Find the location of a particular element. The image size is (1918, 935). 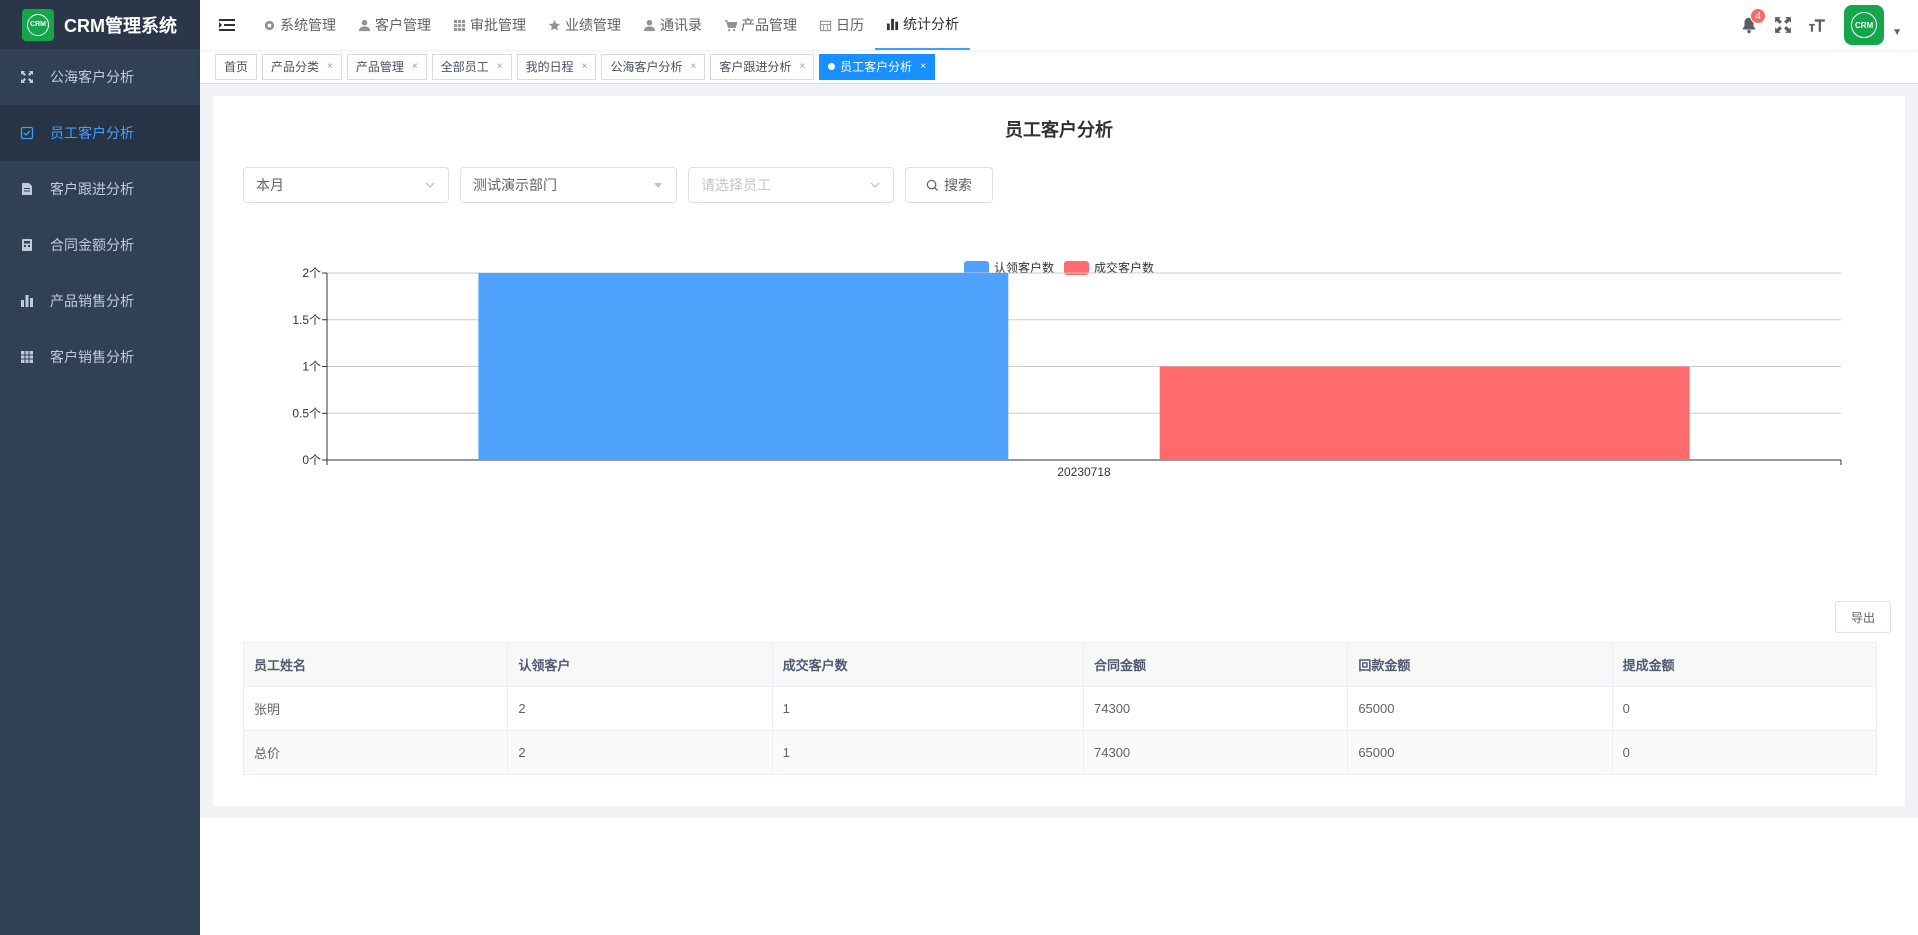

fullscreen-button is located at coordinates (1783, 25).